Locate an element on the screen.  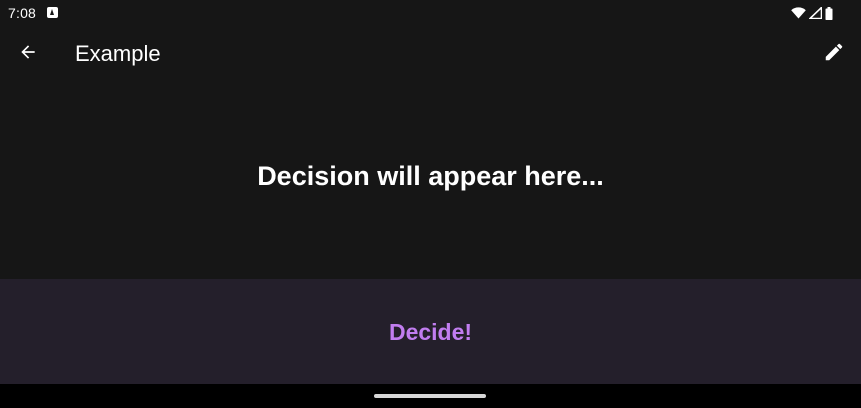
battery-icon is located at coordinates (829, 13).